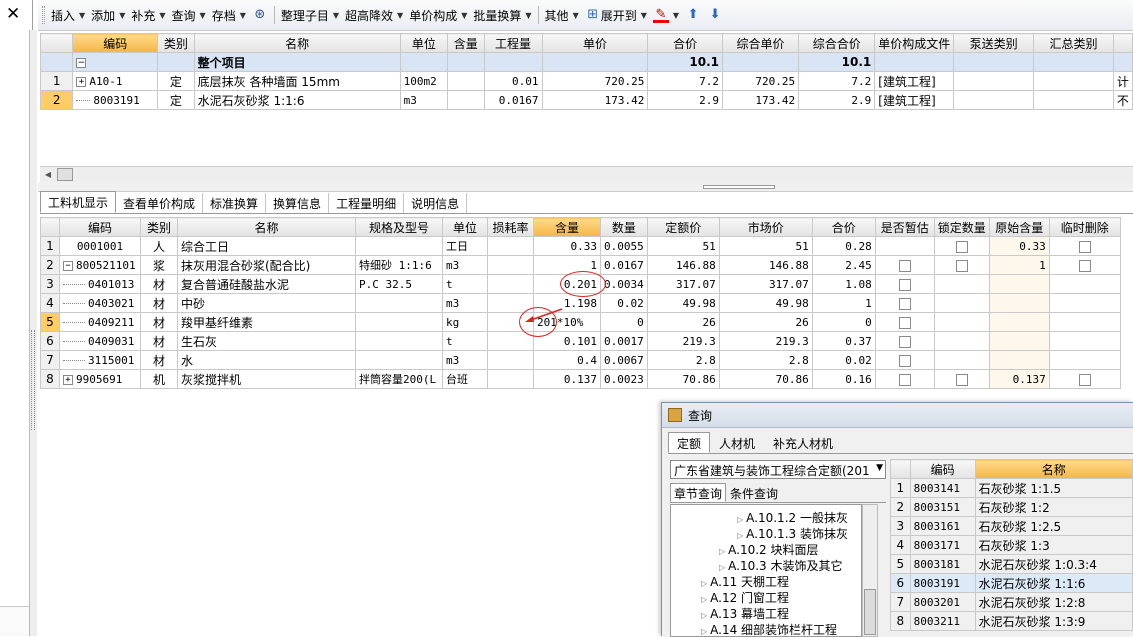 This screenshot has width=1133, height=637. Describe the element at coordinates (1011, 602) in the screenshot. I see `list-item: 7 8003201 水泥石灰砂浆 1:2:8` at that location.